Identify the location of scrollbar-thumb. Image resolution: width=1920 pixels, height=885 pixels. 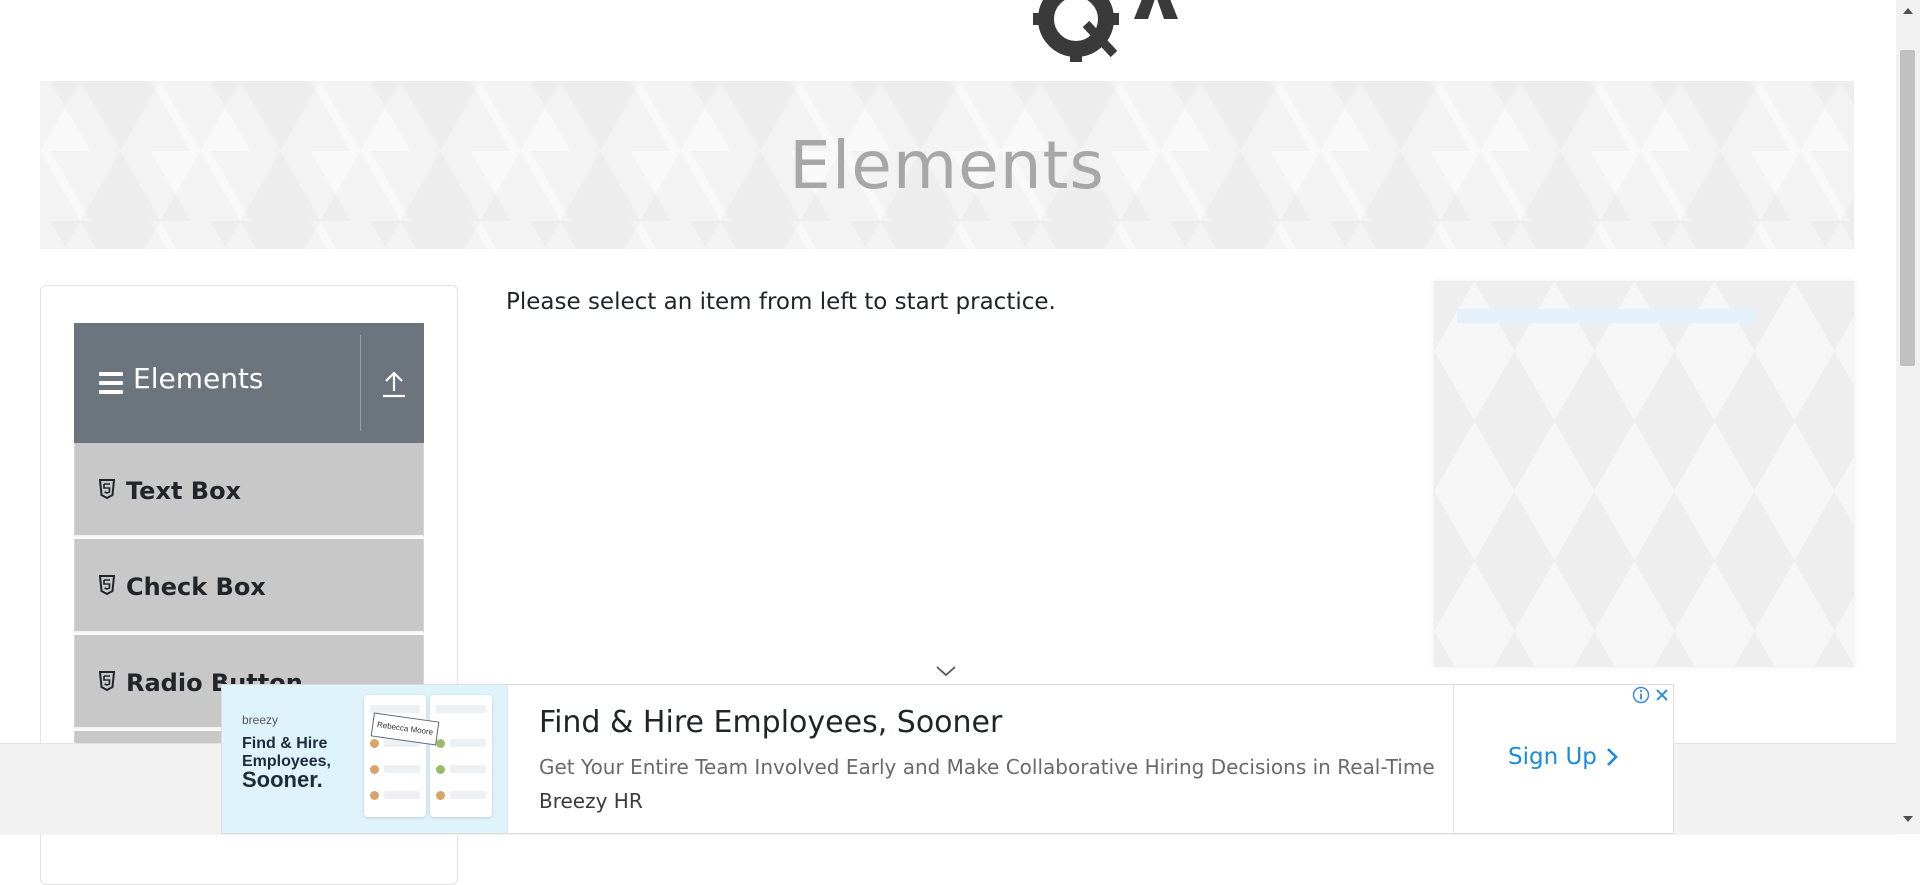
(1907, 208).